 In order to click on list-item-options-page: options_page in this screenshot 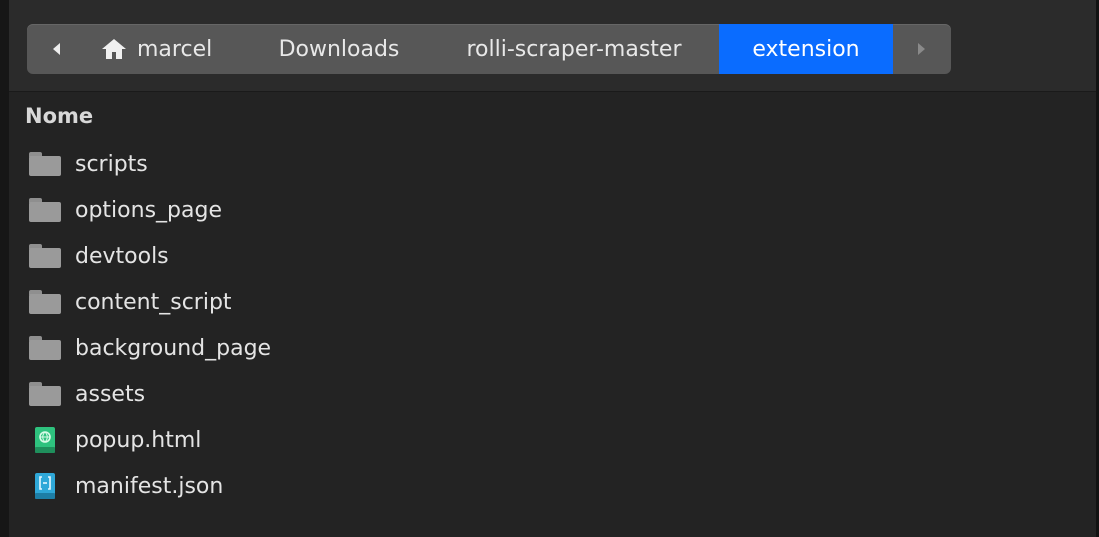, I will do `click(552, 210)`.